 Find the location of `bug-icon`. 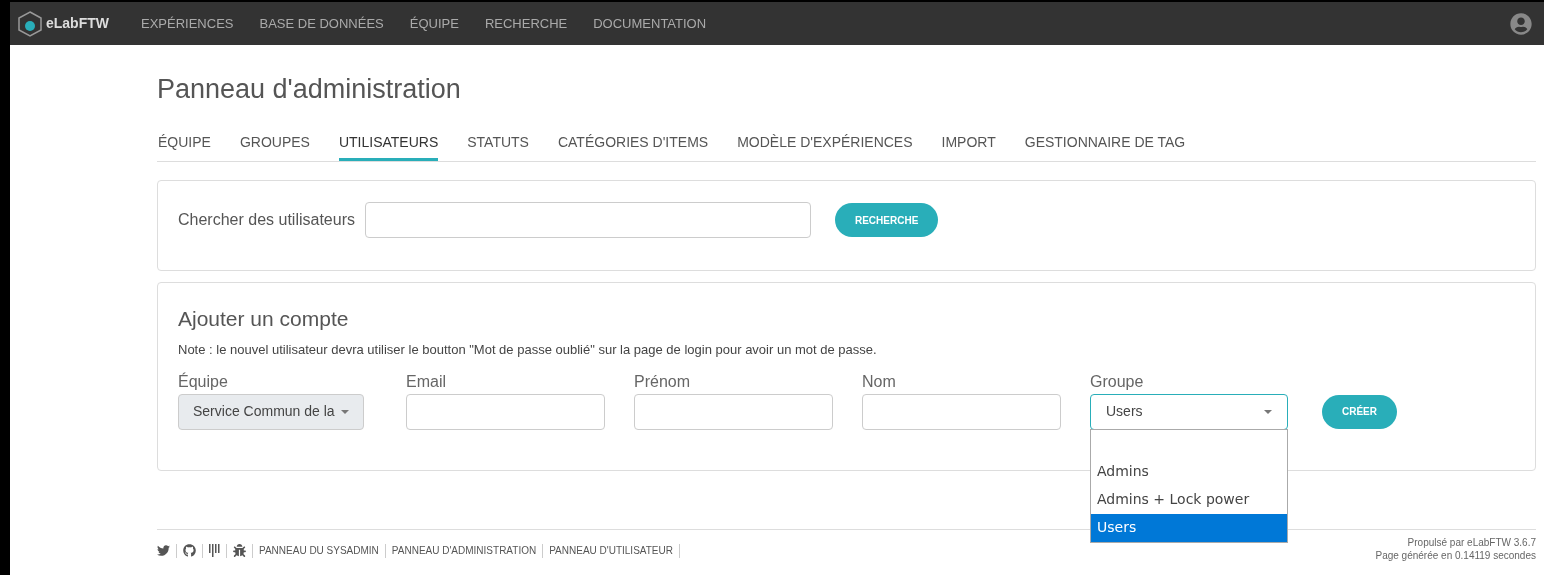

bug-icon is located at coordinates (239, 550).